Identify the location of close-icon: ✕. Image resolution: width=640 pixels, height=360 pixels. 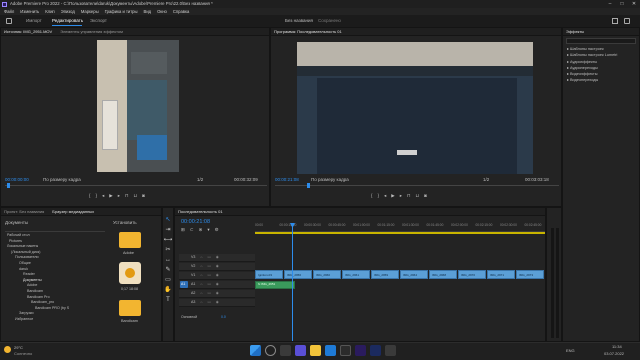
(634, 4).